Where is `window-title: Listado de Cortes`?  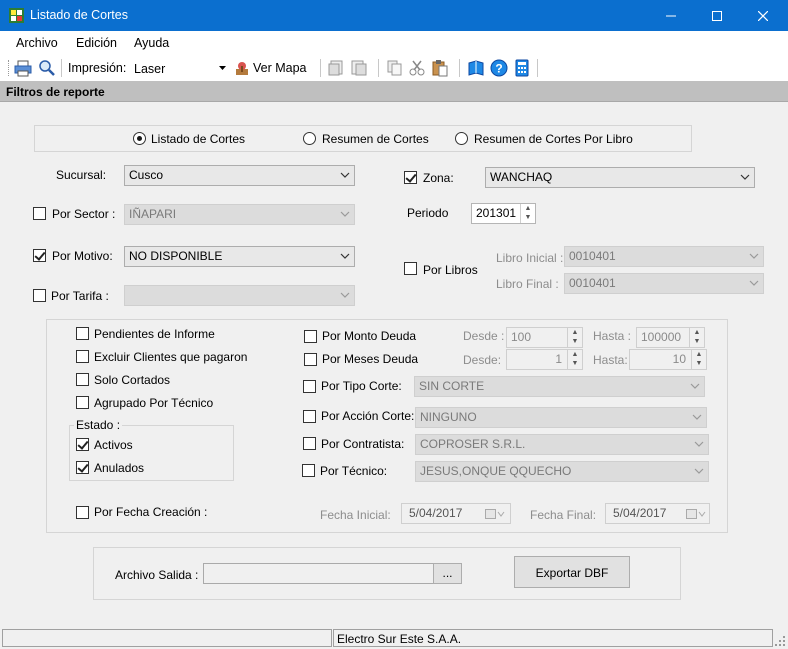 window-title: Listado de Cortes is located at coordinates (79, 15).